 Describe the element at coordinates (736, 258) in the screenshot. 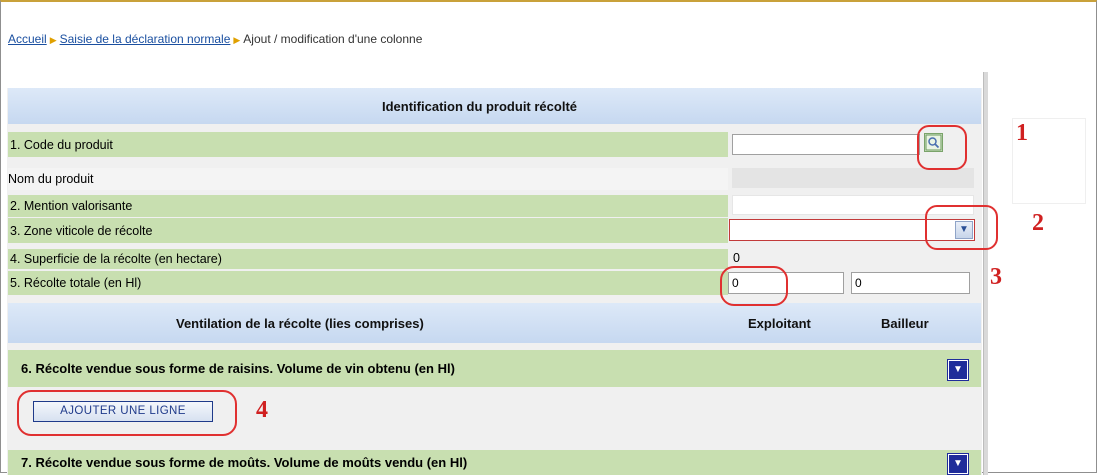

I see `surface-value: 0` at that location.